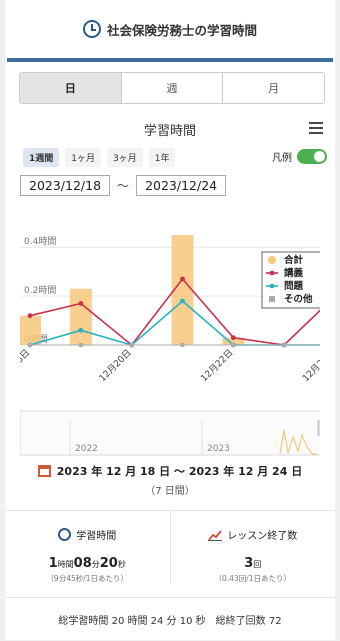 The width and height of the screenshot is (340, 641). I want to click on range-selector: 1週間 1ヶ月 3ヶ月 1年, so click(99, 157).